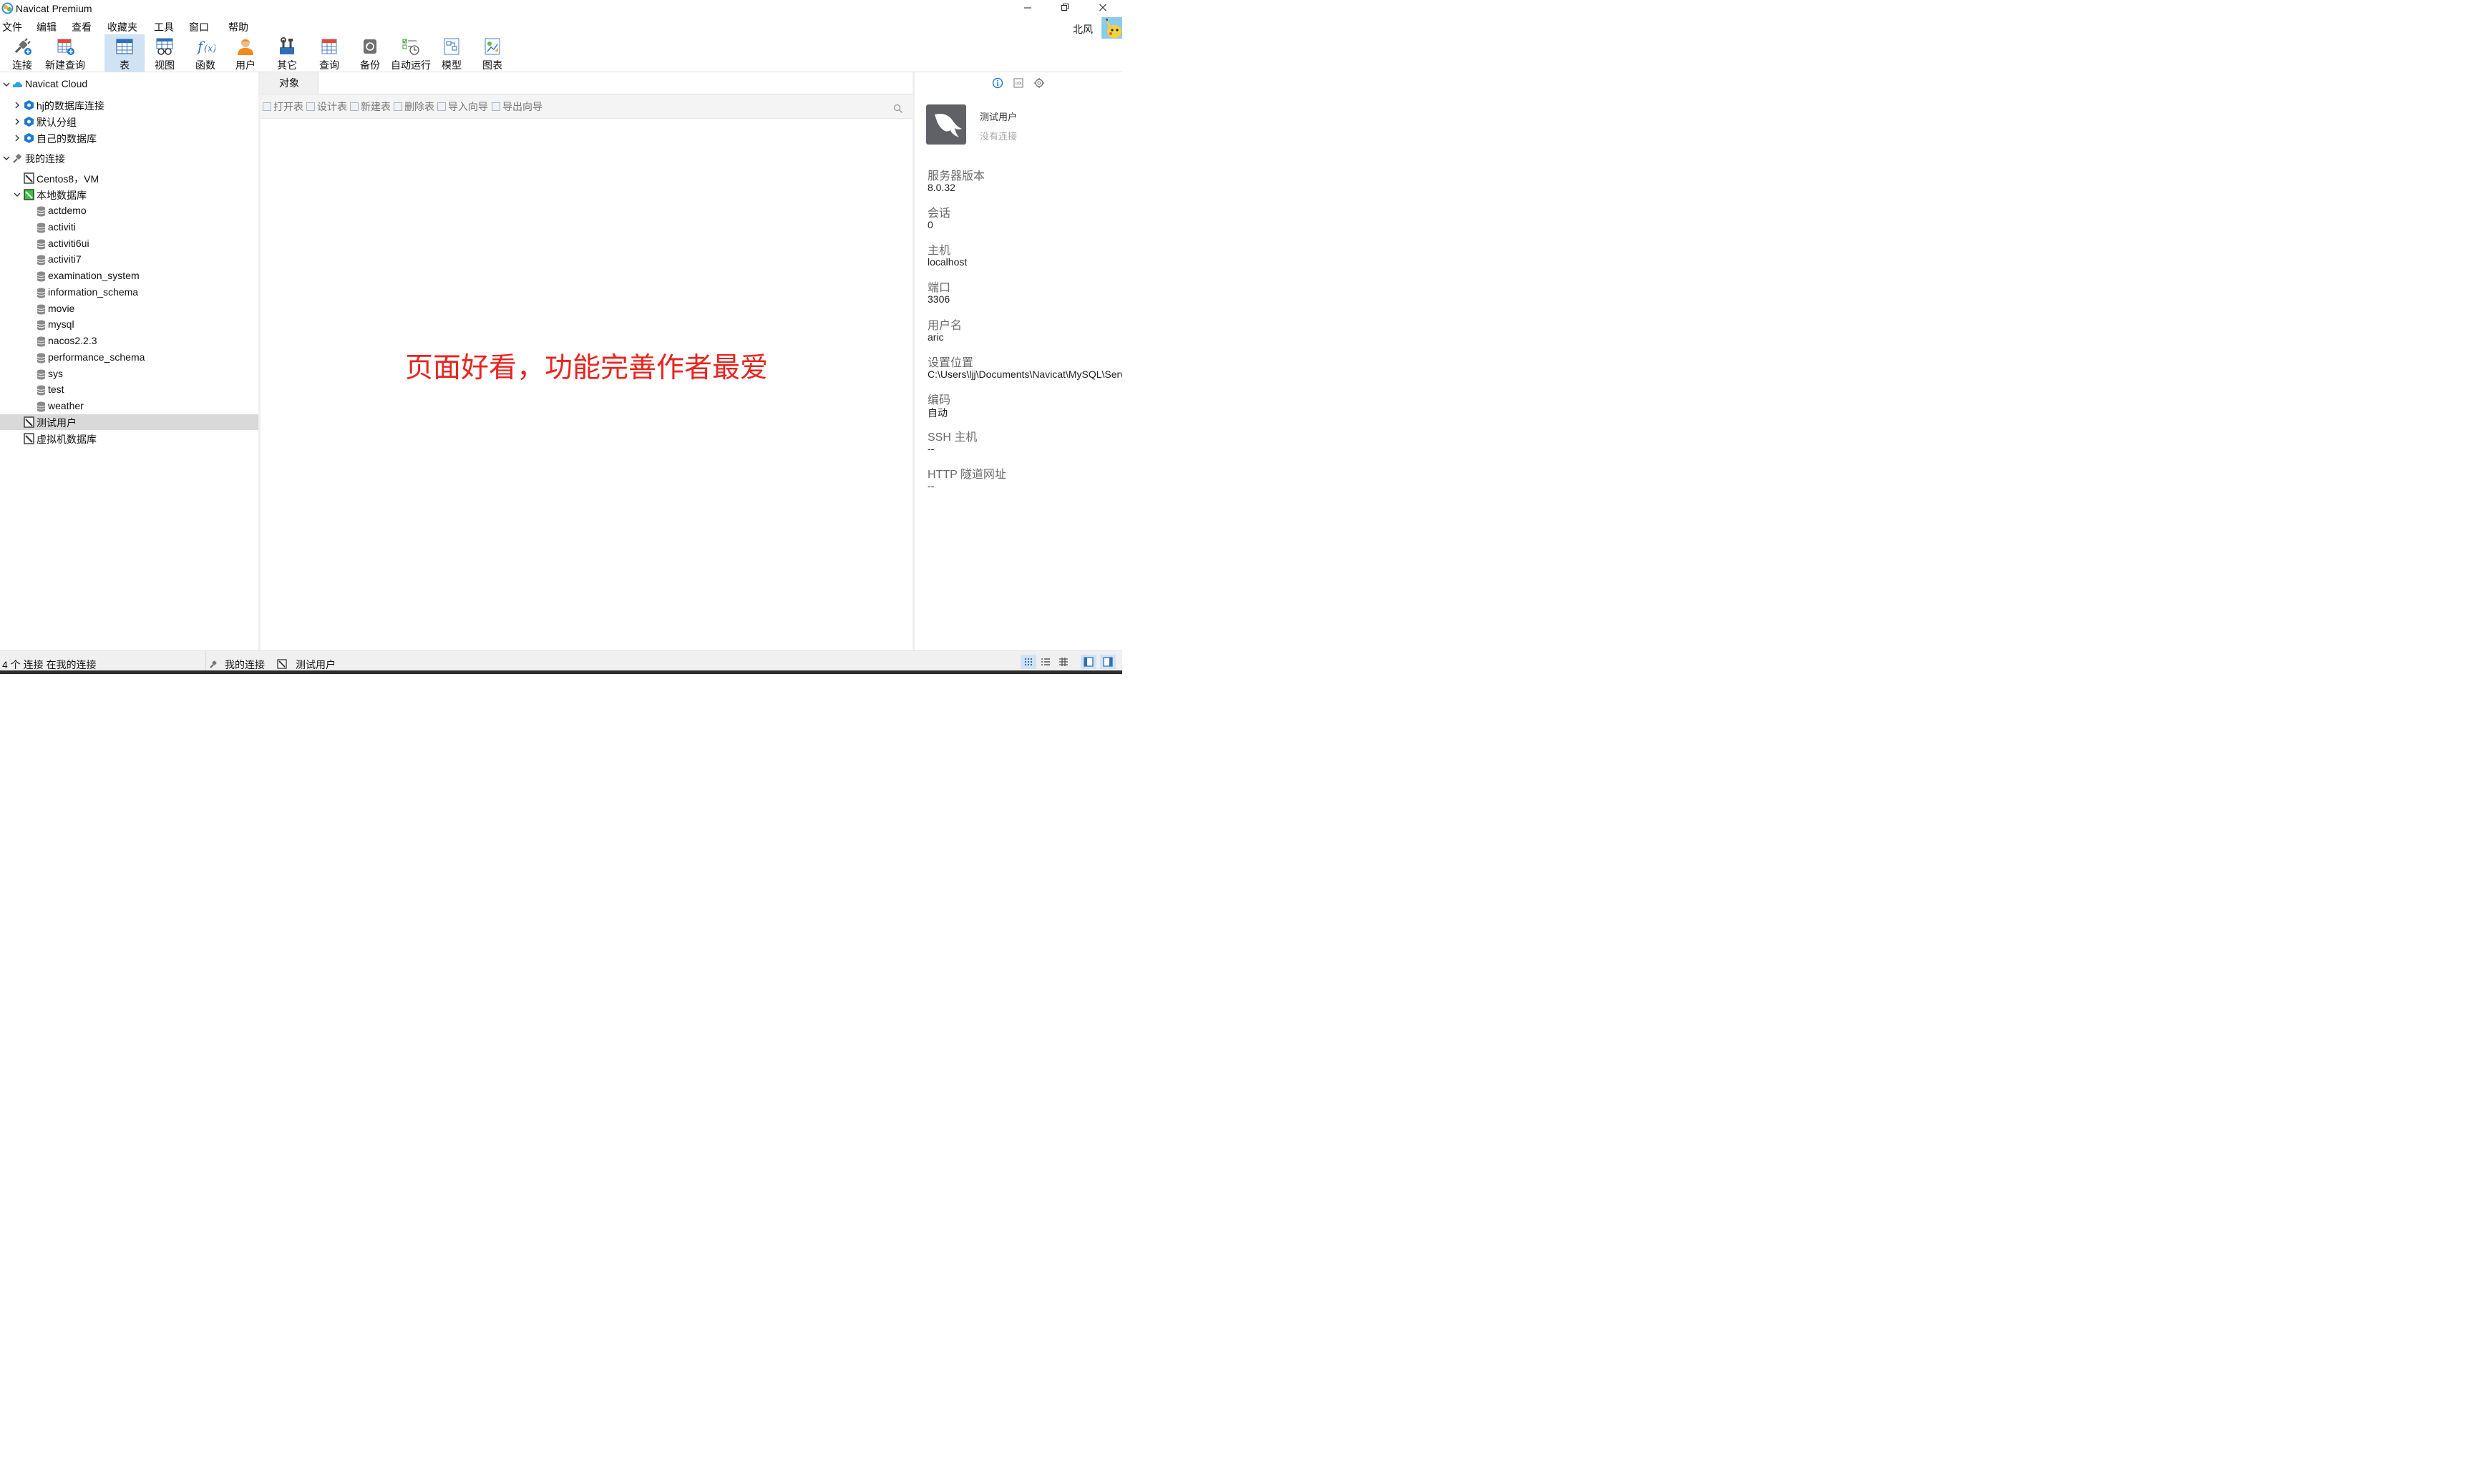  I want to click on tree-node-connection-selected: 测试用户, so click(129, 422).